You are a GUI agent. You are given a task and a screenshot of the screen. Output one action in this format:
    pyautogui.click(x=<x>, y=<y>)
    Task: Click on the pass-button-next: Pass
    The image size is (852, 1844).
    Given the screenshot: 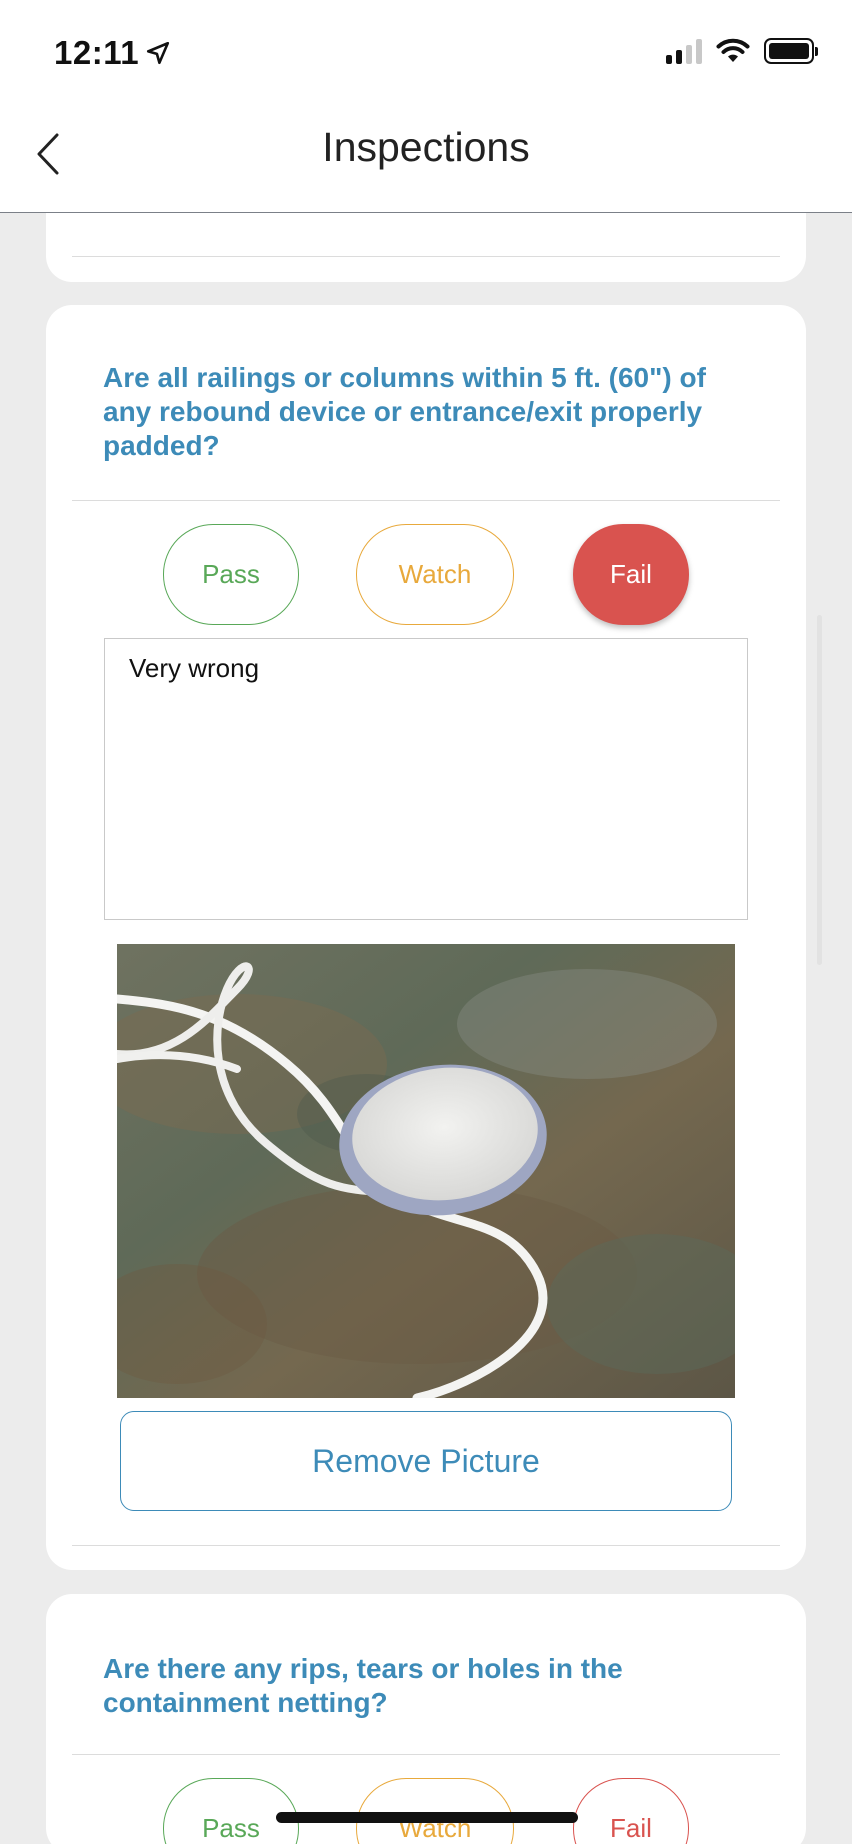 What is the action you would take?
    pyautogui.click(x=231, y=1811)
    